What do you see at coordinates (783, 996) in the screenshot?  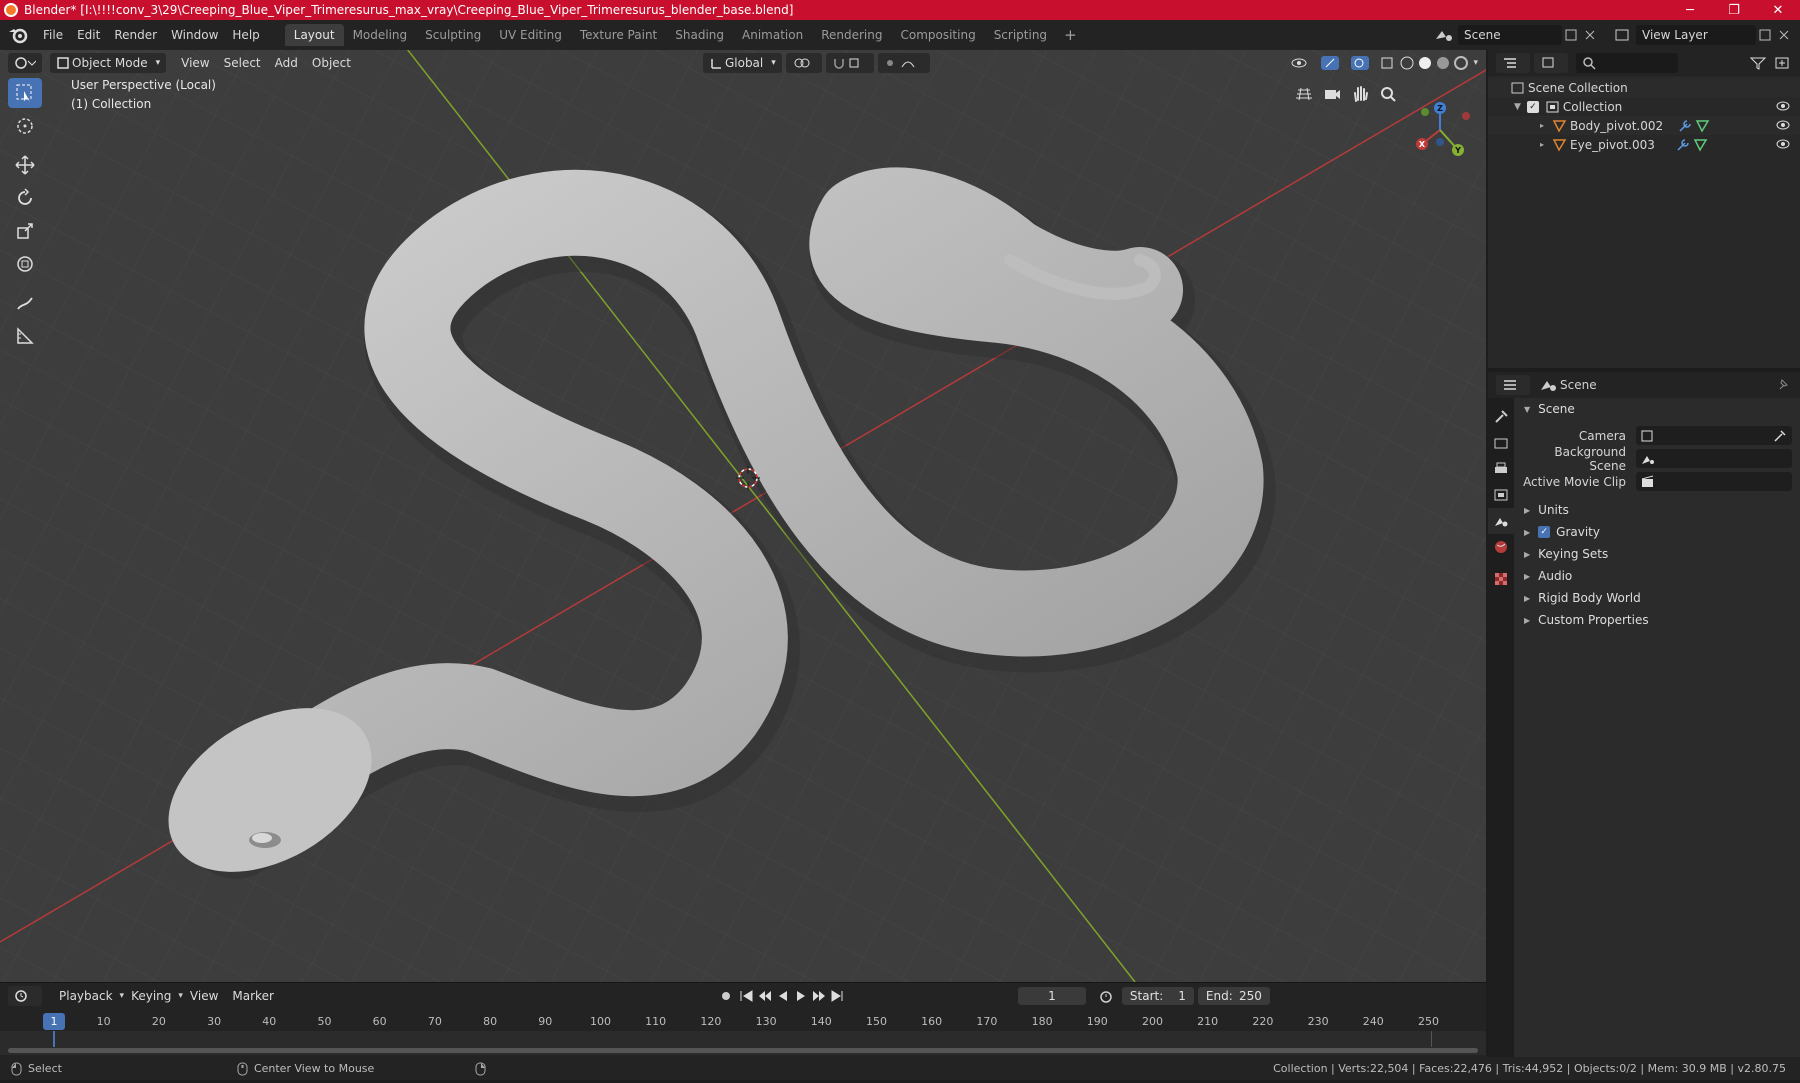 I see `play-reverse-icon` at bounding box center [783, 996].